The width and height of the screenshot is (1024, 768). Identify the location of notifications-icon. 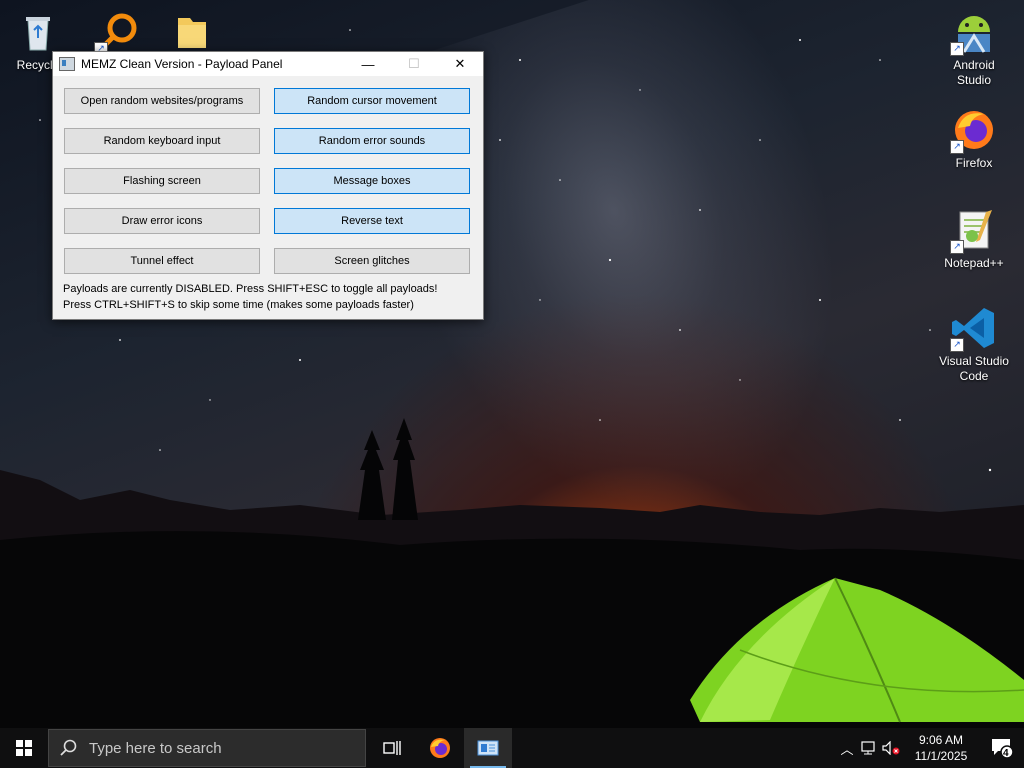
(1003, 749).